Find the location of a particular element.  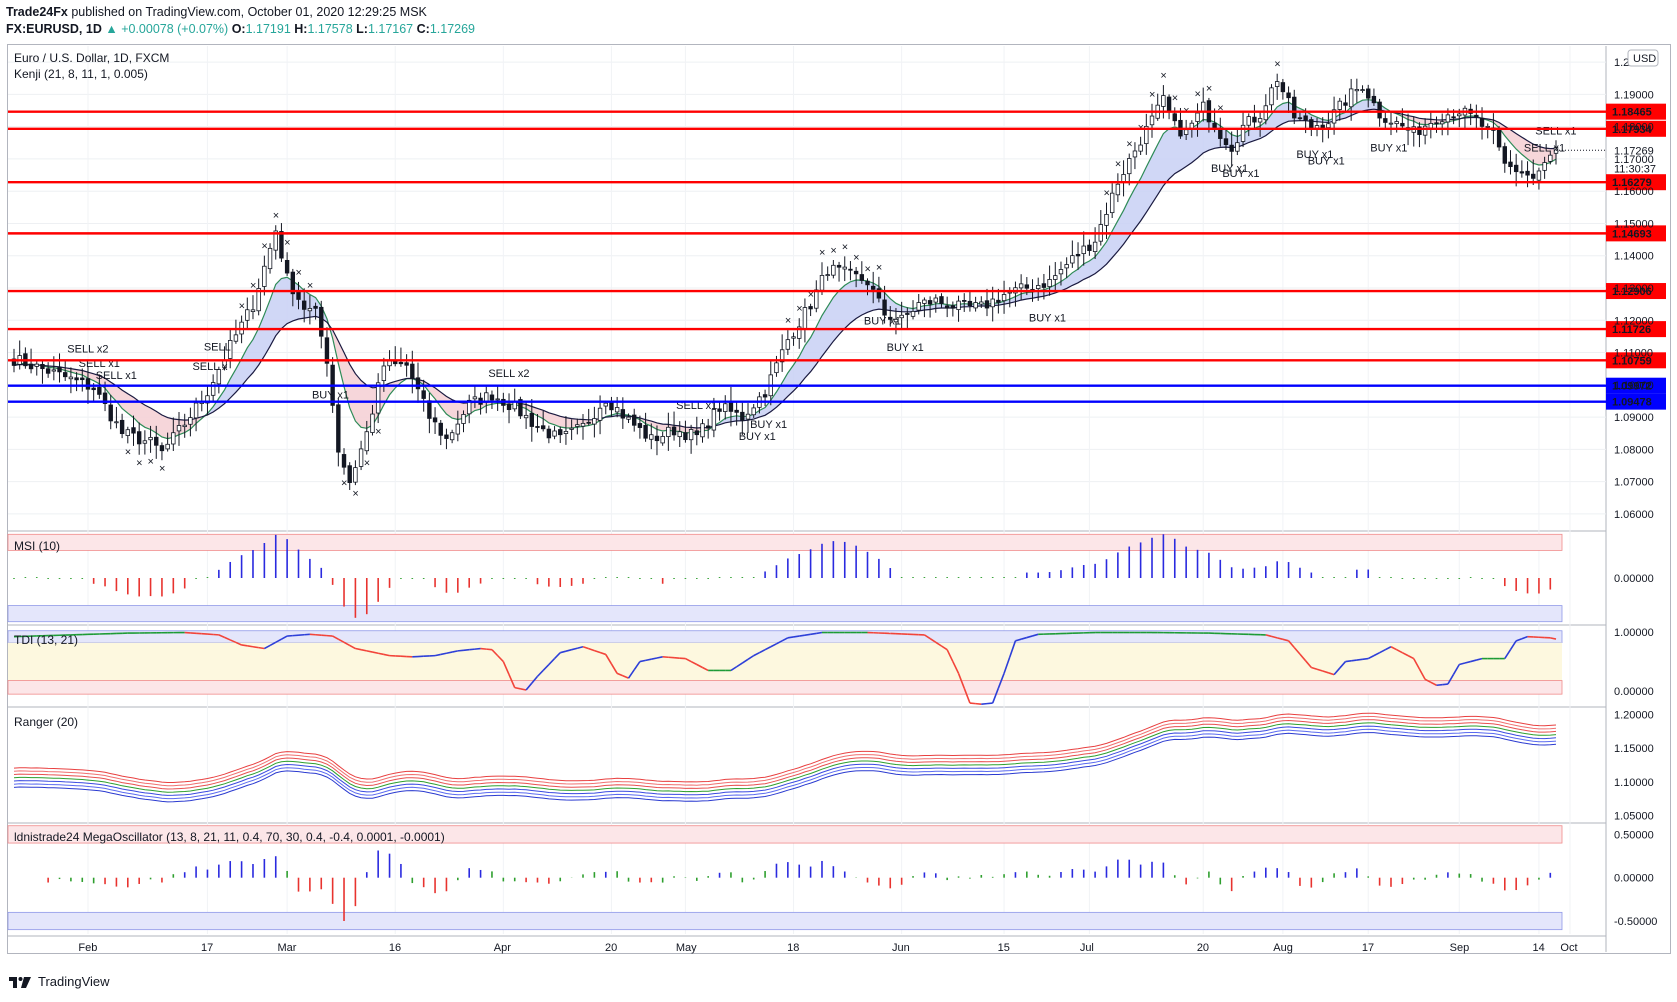

footer-brand: TradingView is located at coordinates (74, 981).